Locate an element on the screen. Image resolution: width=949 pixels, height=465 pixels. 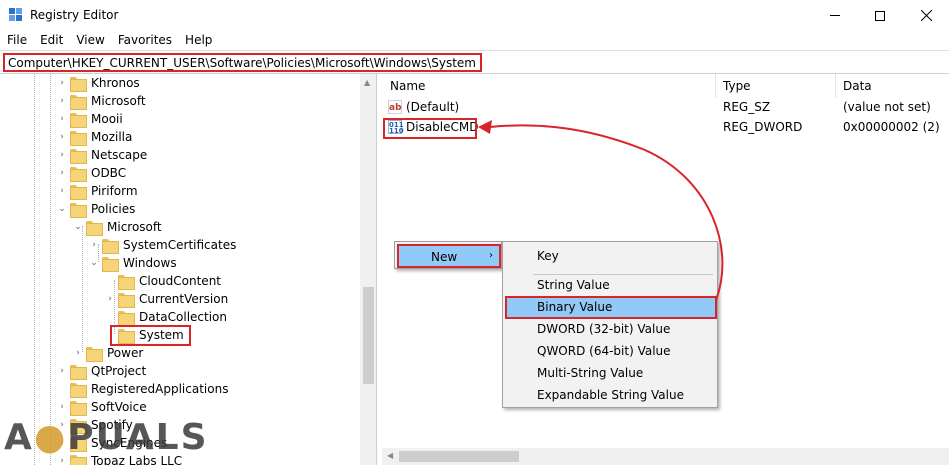
tree-node: › Mozilla is located at coordinates (95, 137).